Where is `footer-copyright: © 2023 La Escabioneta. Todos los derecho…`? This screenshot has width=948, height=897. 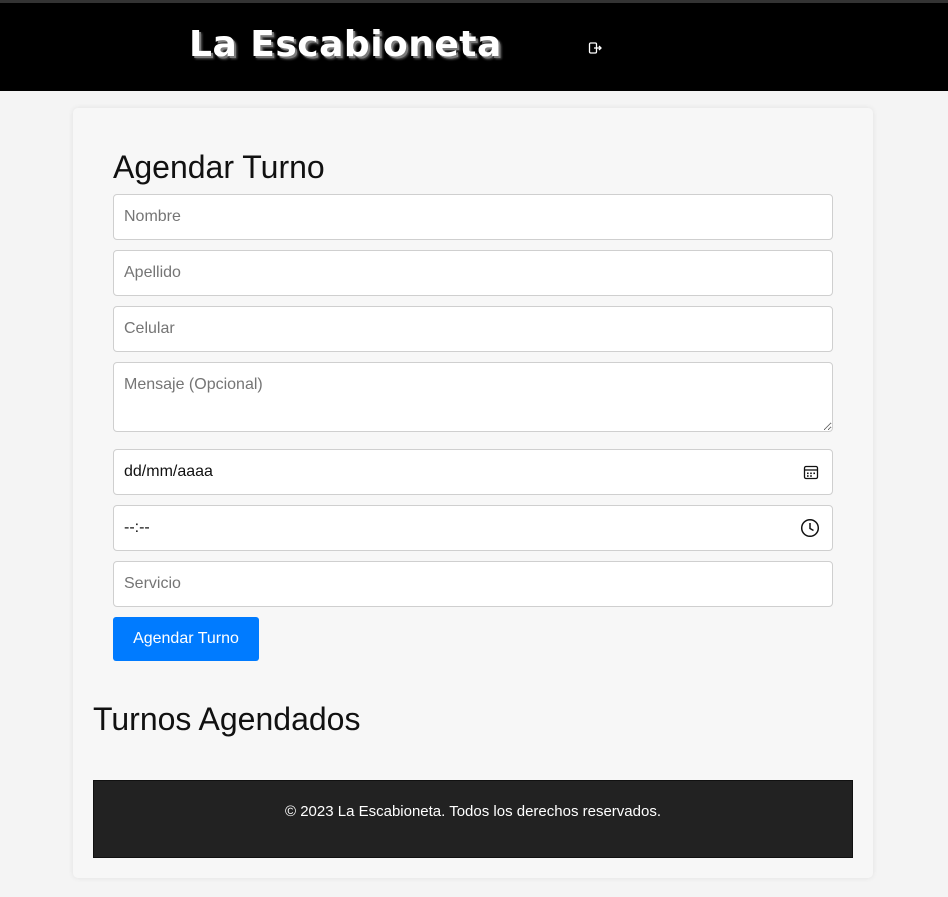 footer-copyright: © 2023 La Escabioneta. Todos los derecho… is located at coordinates (472, 811).